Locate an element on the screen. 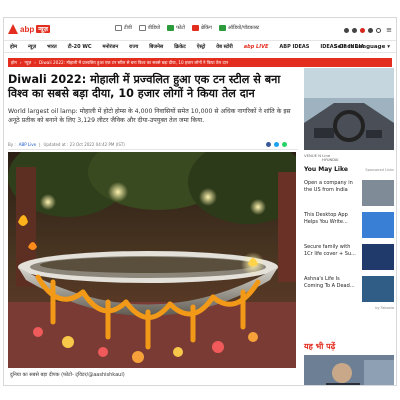 The height and width of the screenshot is (400, 400). logo-badge: न्यूज़ is located at coordinates (43, 29).